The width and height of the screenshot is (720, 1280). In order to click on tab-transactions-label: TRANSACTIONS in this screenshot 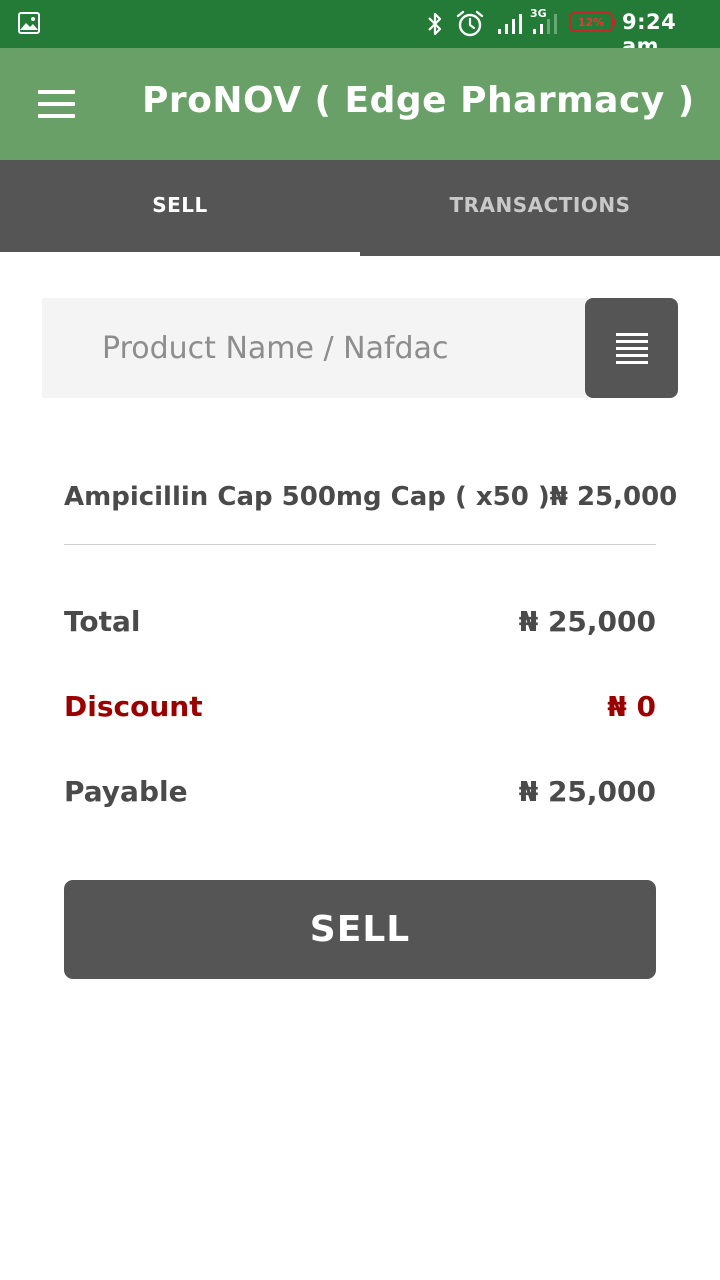, I will do `click(540, 205)`.